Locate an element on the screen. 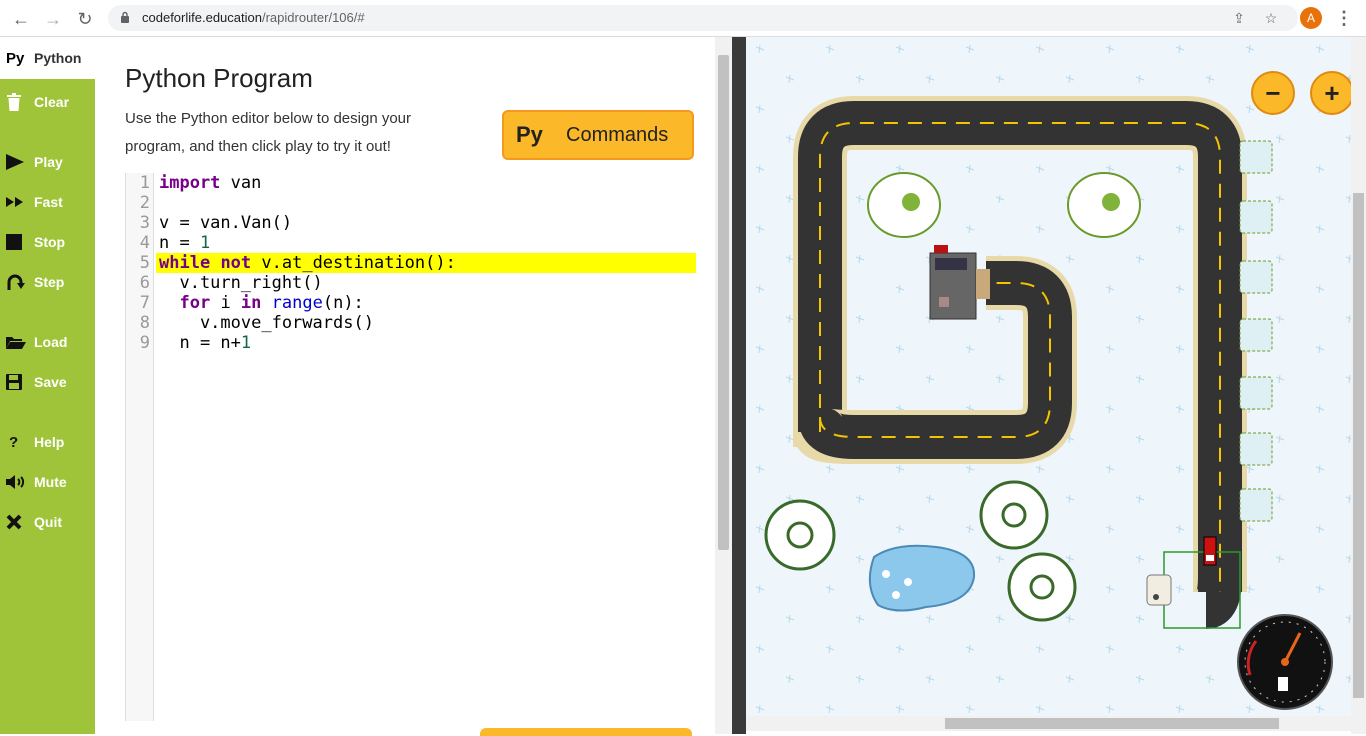  lock-icon is located at coordinates (125, 17).